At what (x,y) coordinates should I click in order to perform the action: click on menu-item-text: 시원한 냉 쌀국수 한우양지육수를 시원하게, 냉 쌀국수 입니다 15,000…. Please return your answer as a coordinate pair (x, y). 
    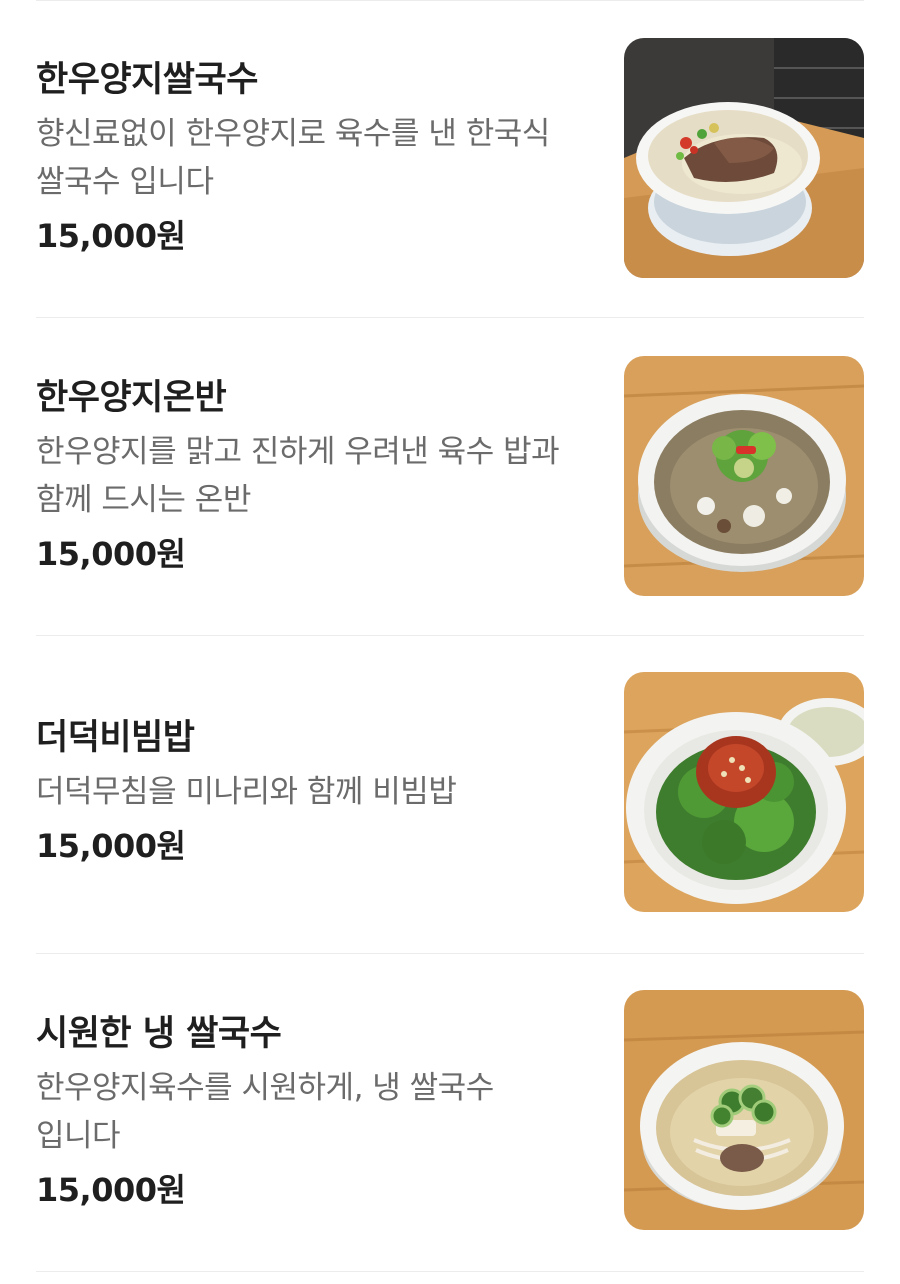
    Looking at the image, I should click on (311, 1114).